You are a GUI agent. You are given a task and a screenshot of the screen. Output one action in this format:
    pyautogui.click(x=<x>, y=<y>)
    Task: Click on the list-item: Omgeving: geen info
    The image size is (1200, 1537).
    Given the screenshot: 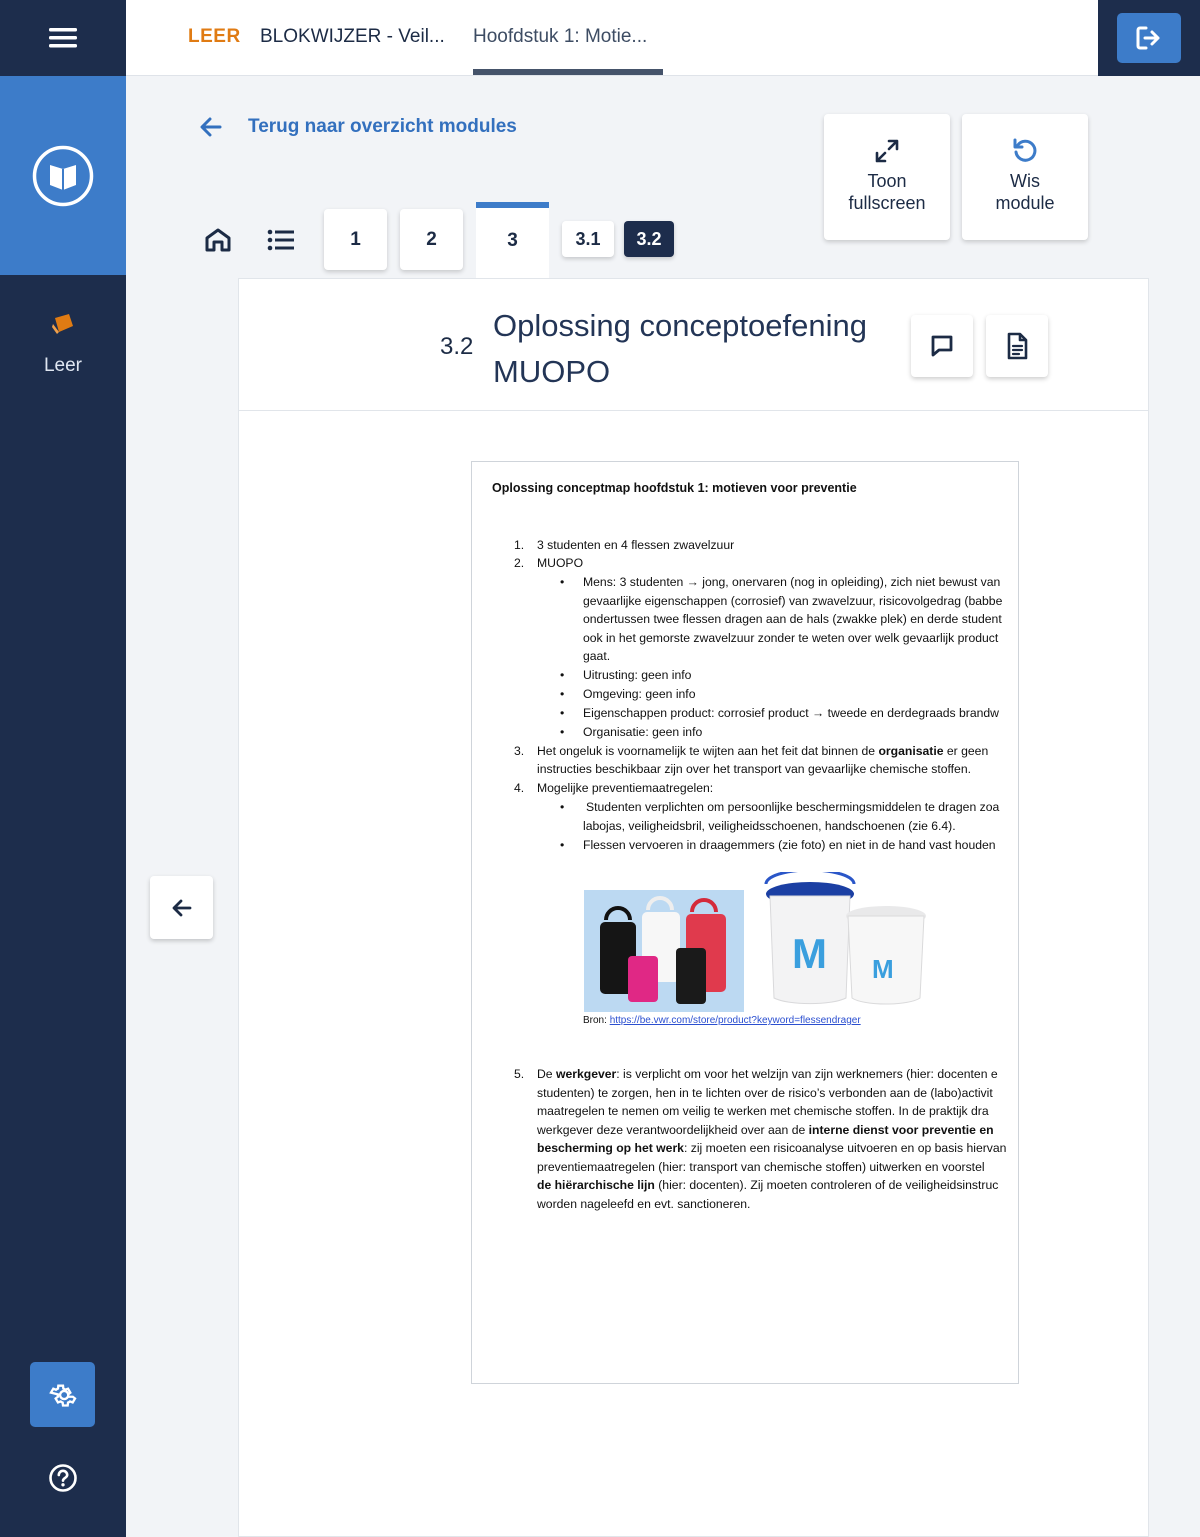 What is the action you would take?
    pyautogui.click(x=639, y=694)
    